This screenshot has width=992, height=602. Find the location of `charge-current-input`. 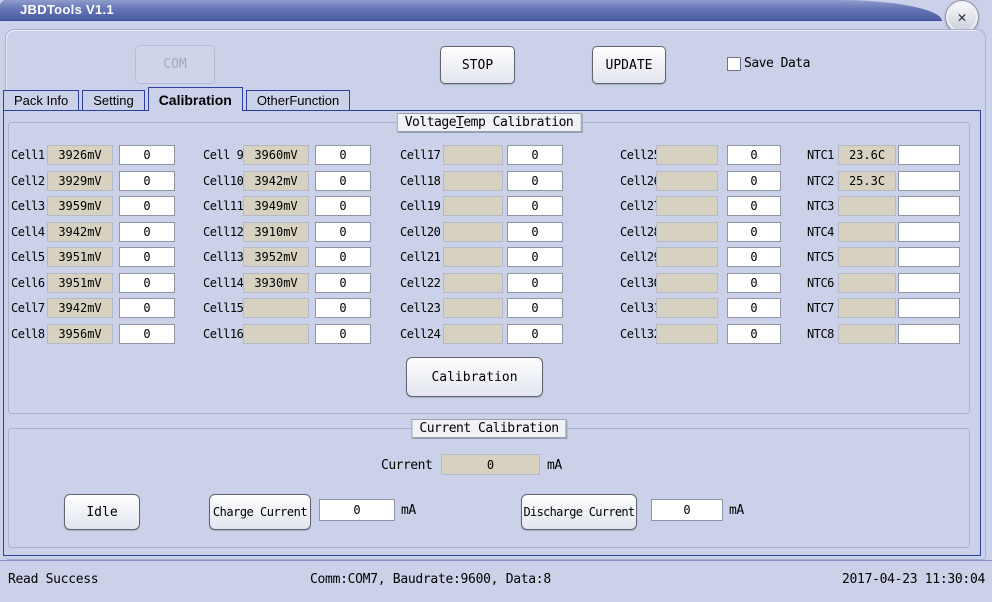

charge-current-input is located at coordinates (357, 510).